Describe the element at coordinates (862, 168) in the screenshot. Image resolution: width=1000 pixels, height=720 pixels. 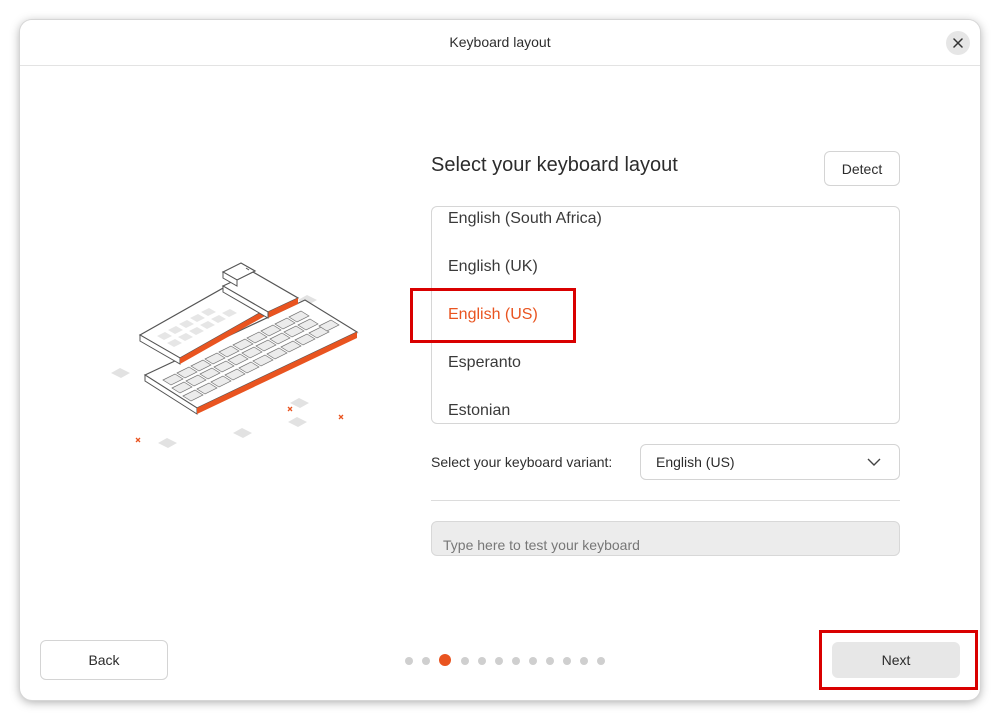
I see `detect-button: Detect` at that location.